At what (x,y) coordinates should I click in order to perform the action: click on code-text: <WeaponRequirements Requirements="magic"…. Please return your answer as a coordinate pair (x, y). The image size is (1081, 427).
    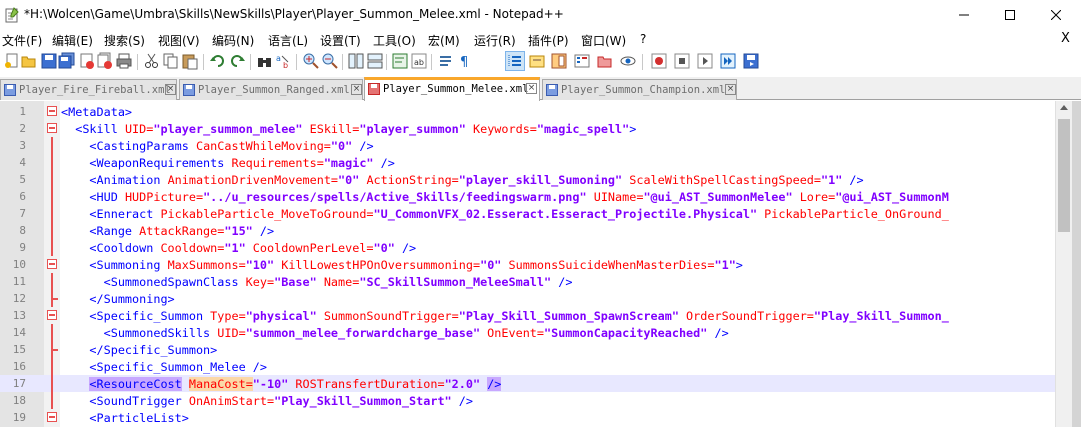
    Looking at the image, I should click on (227, 163).